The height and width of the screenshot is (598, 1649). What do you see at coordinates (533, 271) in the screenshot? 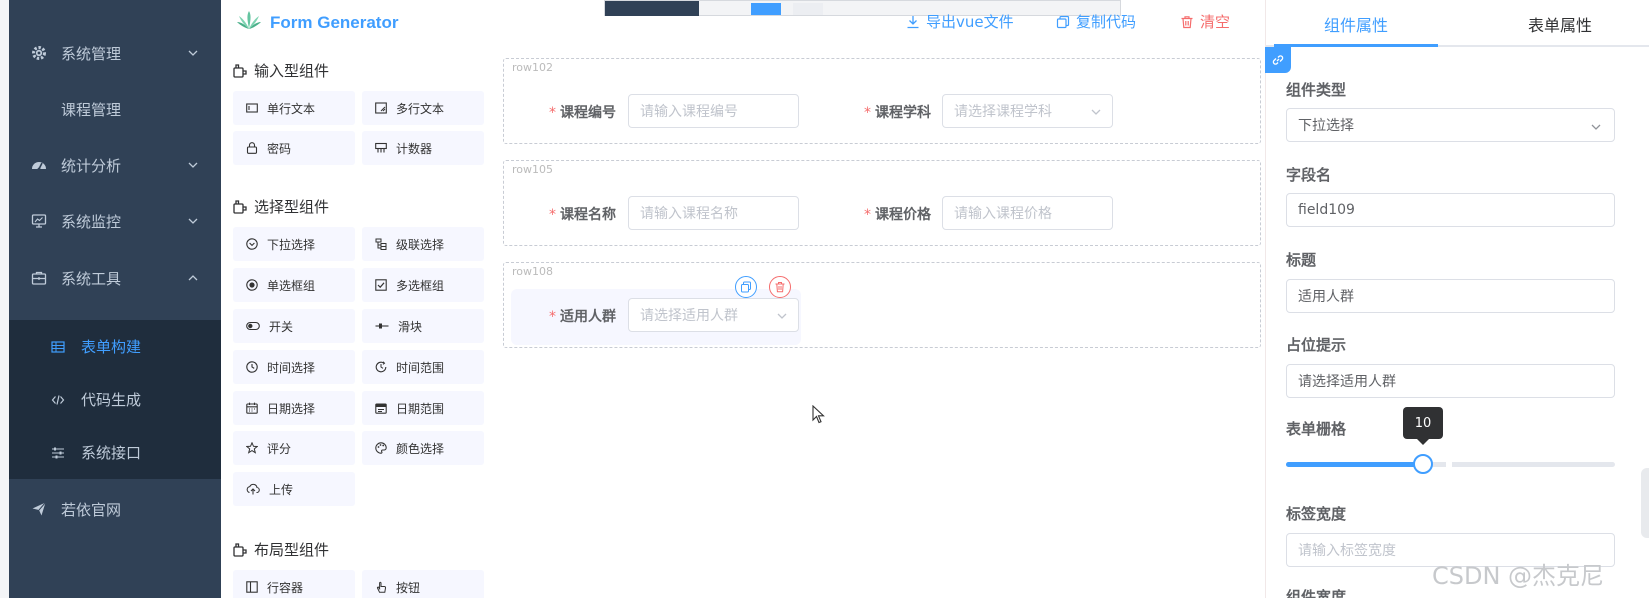
I see `row-tag: row108` at bounding box center [533, 271].